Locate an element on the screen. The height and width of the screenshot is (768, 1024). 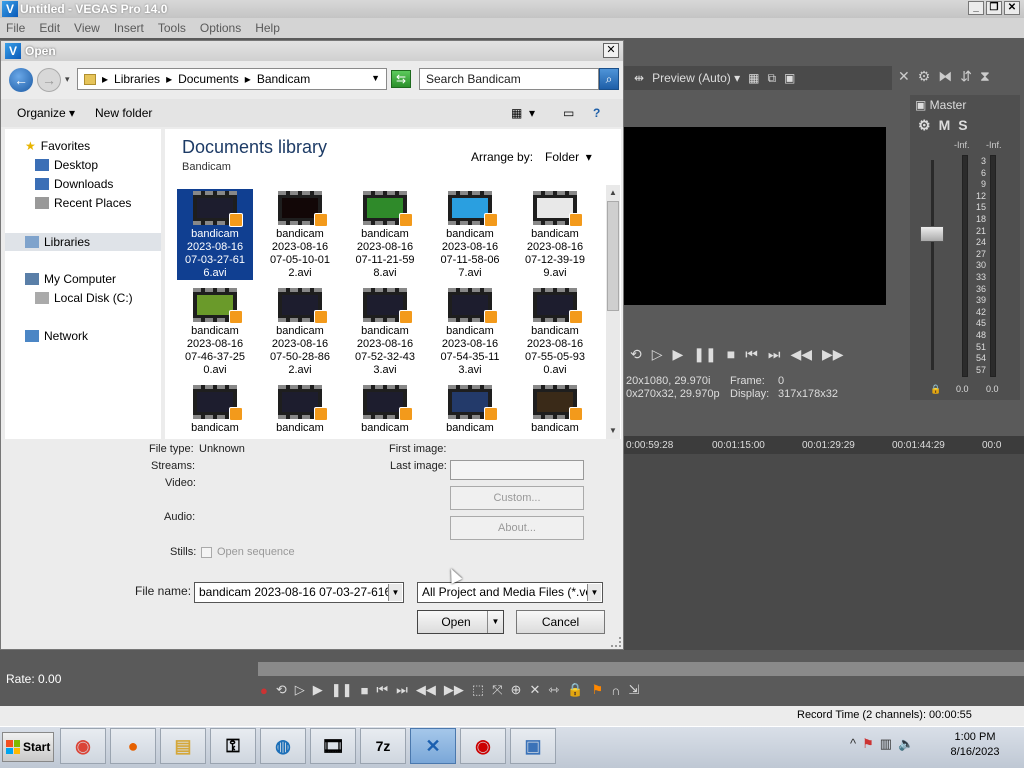
nav-desktop: Desktop is located at coordinates (66, 165).